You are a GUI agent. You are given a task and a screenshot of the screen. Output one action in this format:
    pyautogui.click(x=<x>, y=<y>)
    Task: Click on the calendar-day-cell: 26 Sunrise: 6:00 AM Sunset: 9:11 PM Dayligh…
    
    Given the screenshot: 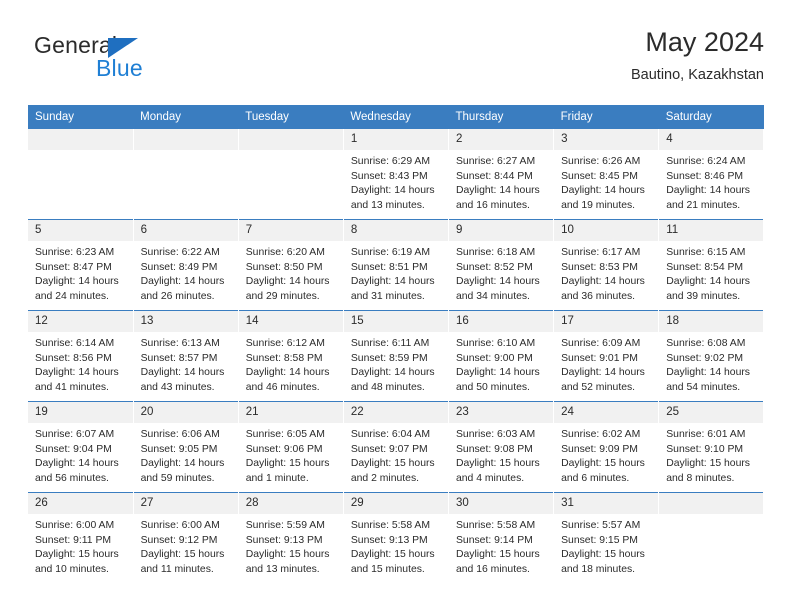 What is the action you would take?
    pyautogui.click(x=81, y=537)
    